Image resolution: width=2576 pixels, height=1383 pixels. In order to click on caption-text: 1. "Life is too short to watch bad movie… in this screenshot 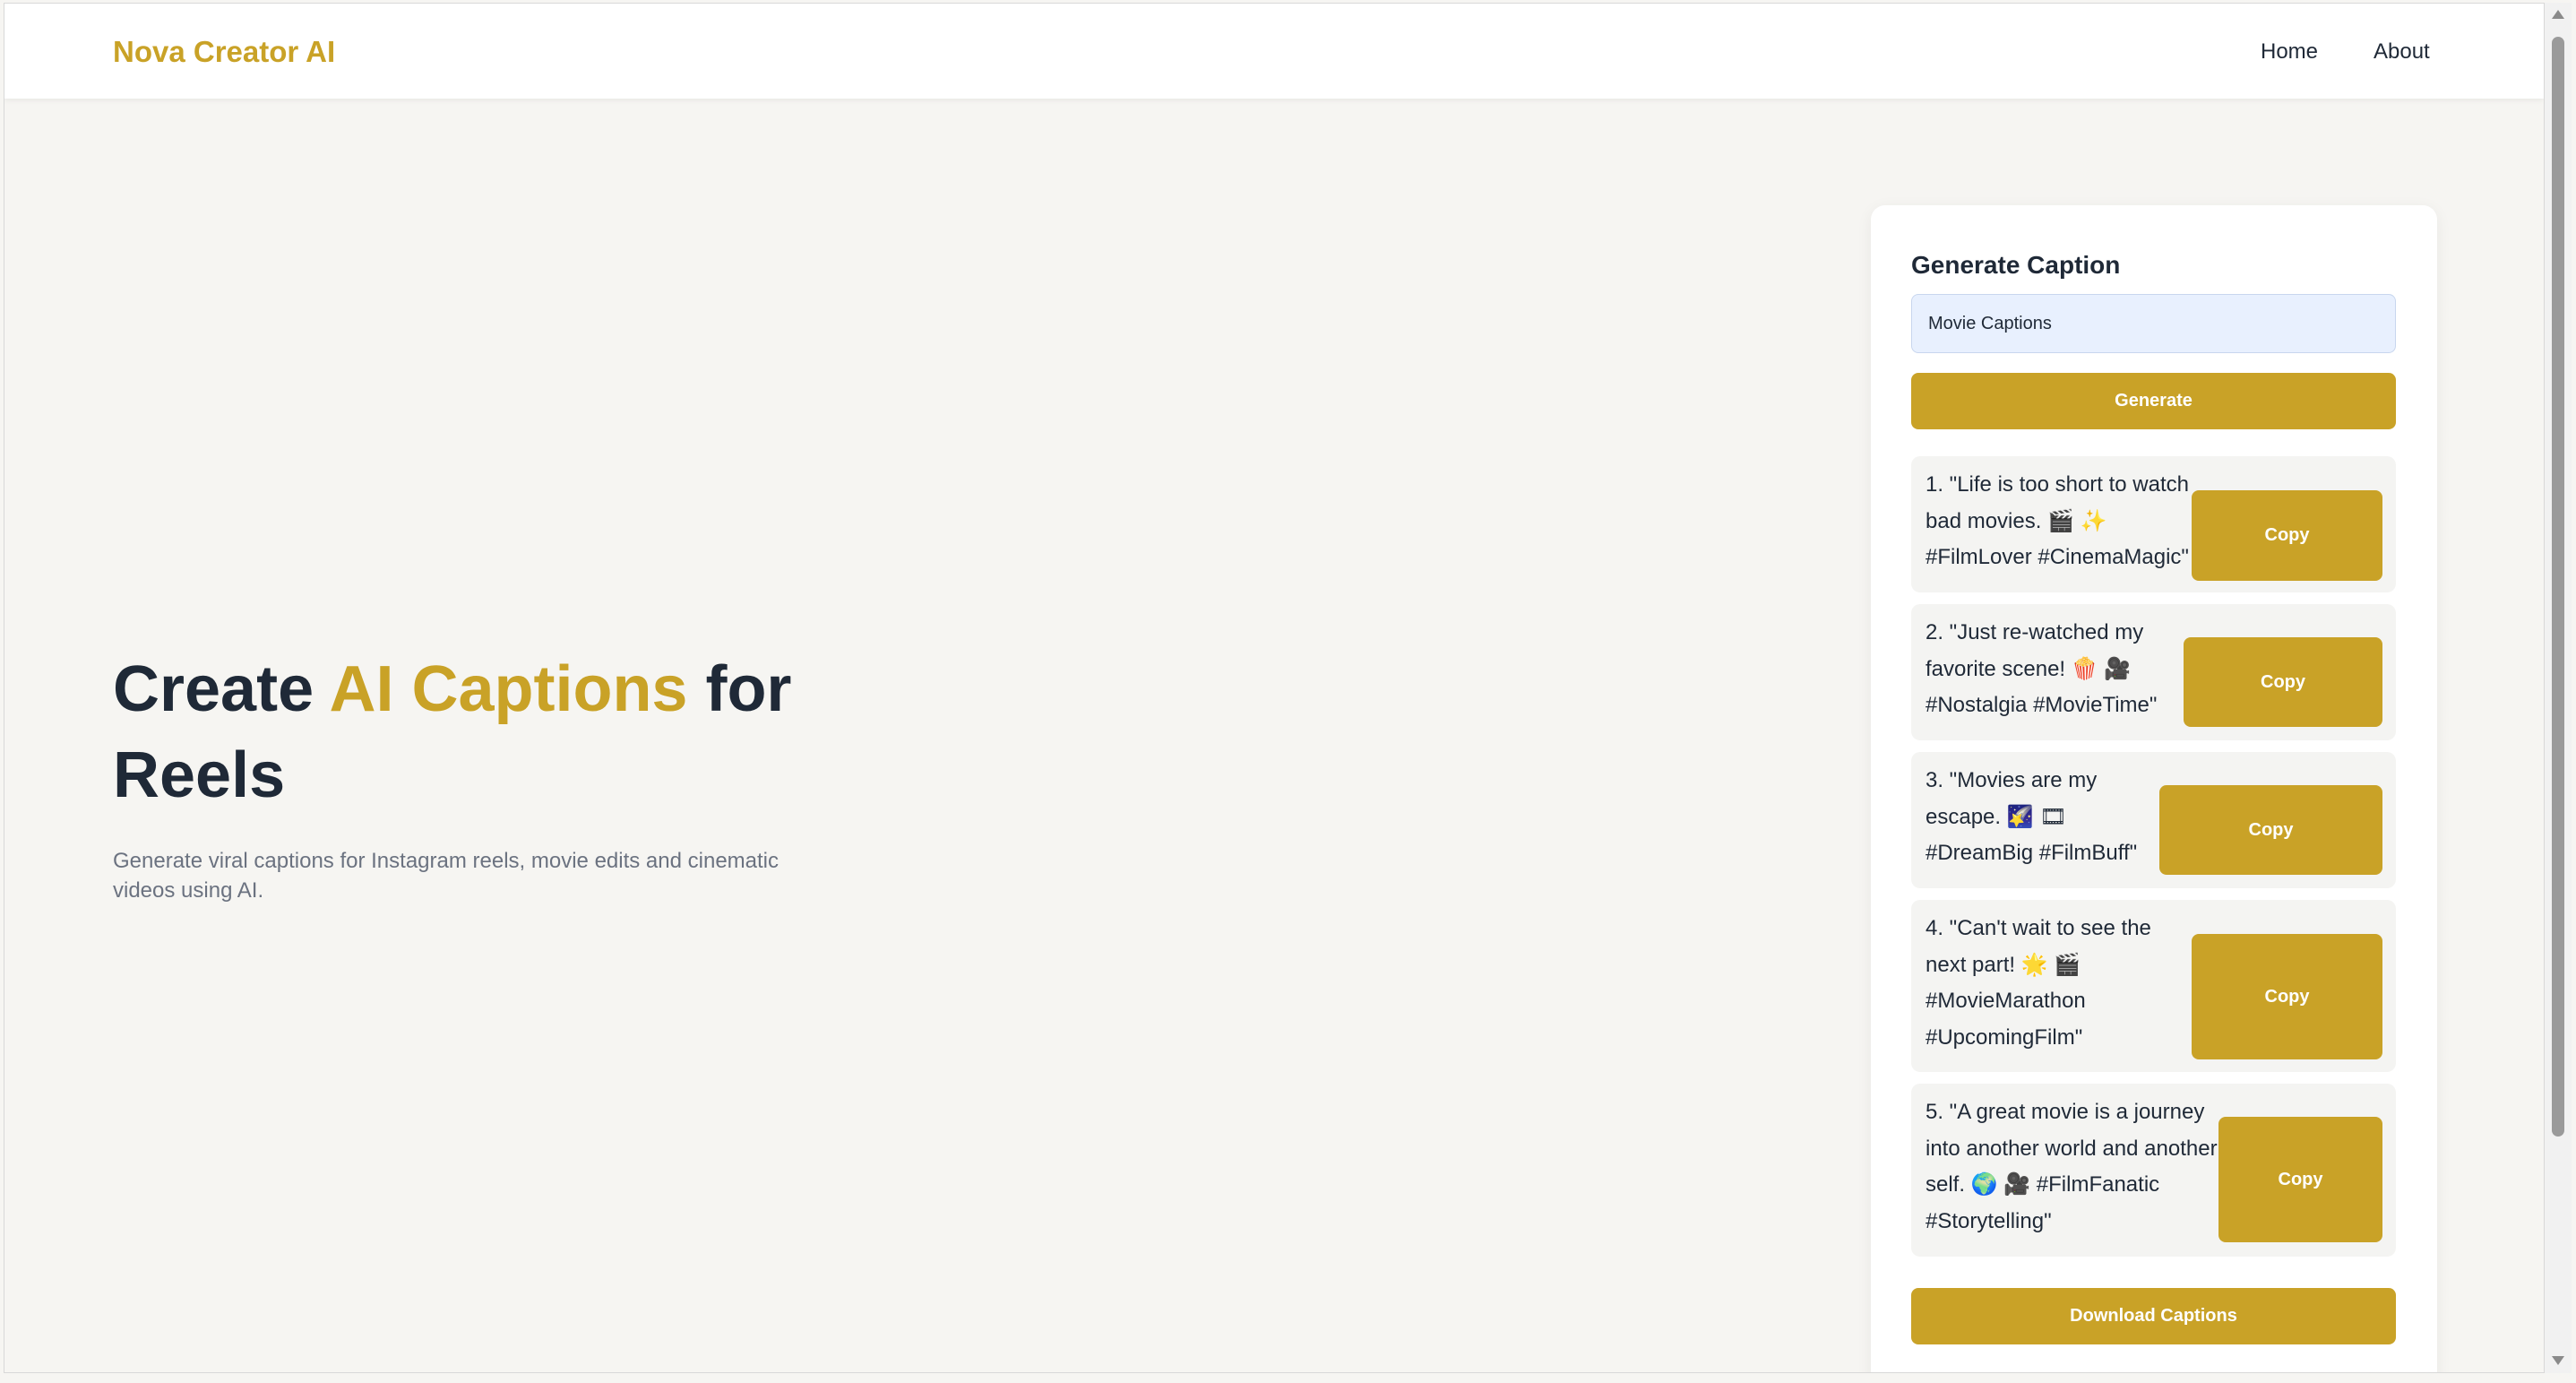, I will do `click(2057, 520)`.